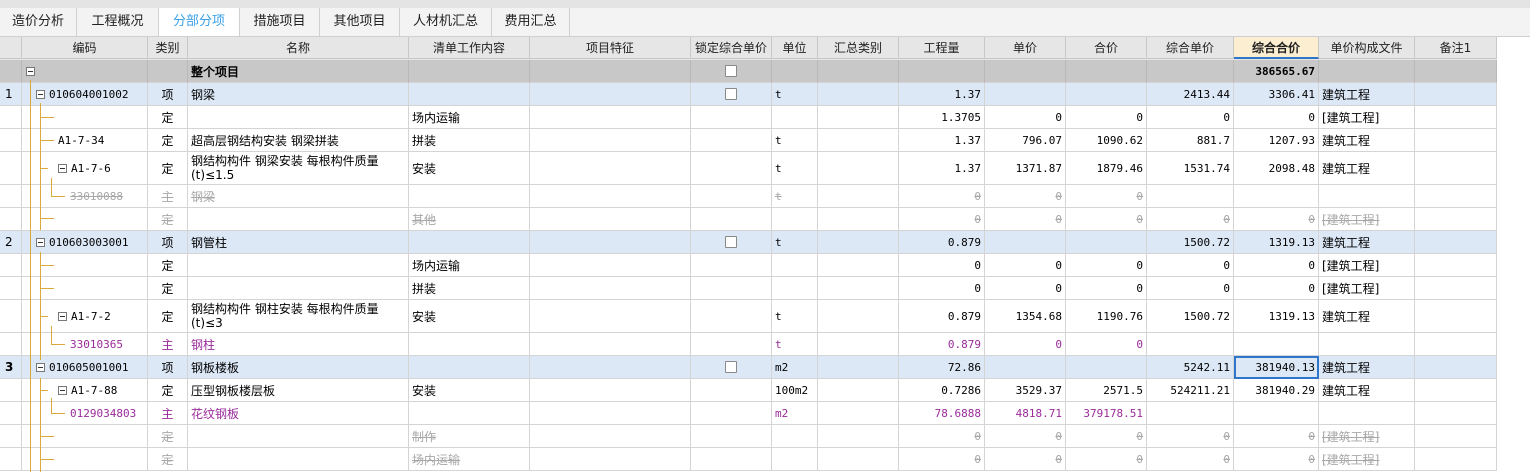 The height and width of the screenshot is (472, 1530). I want to click on unit-cell: m2, so click(795, 367).